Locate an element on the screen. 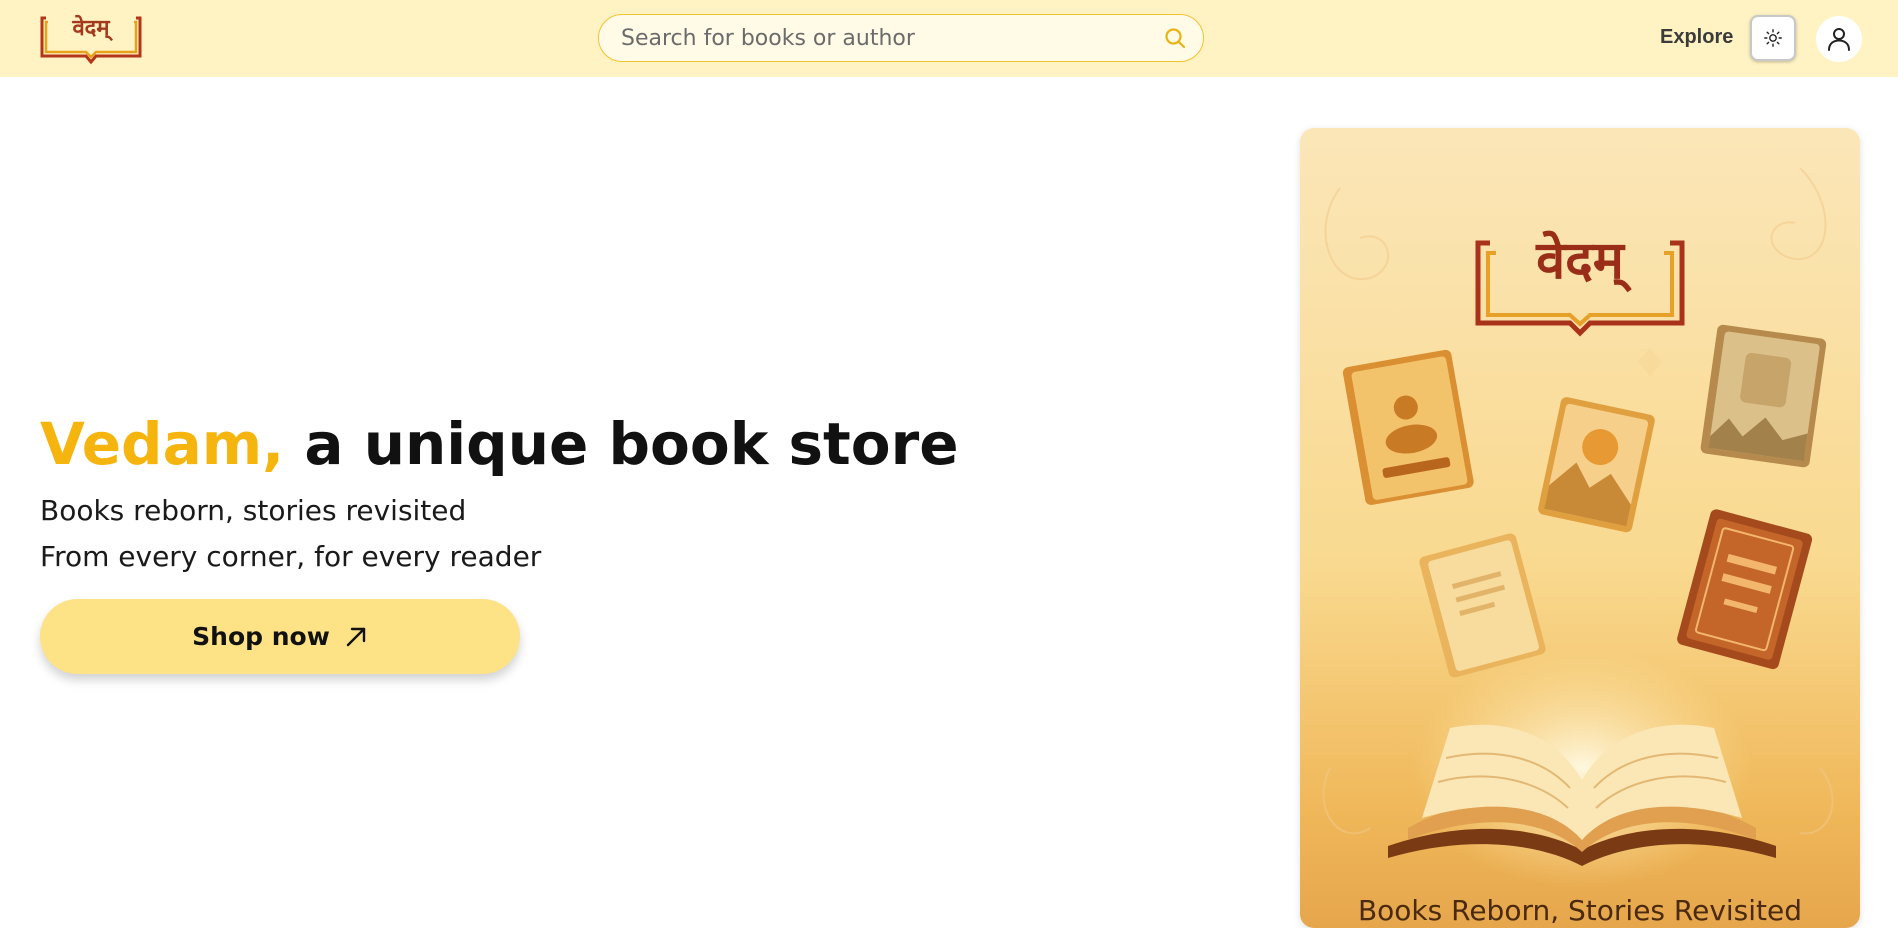 This screenshot has width=1898, height=928. user-icon is located at coordinates (1839, 39).